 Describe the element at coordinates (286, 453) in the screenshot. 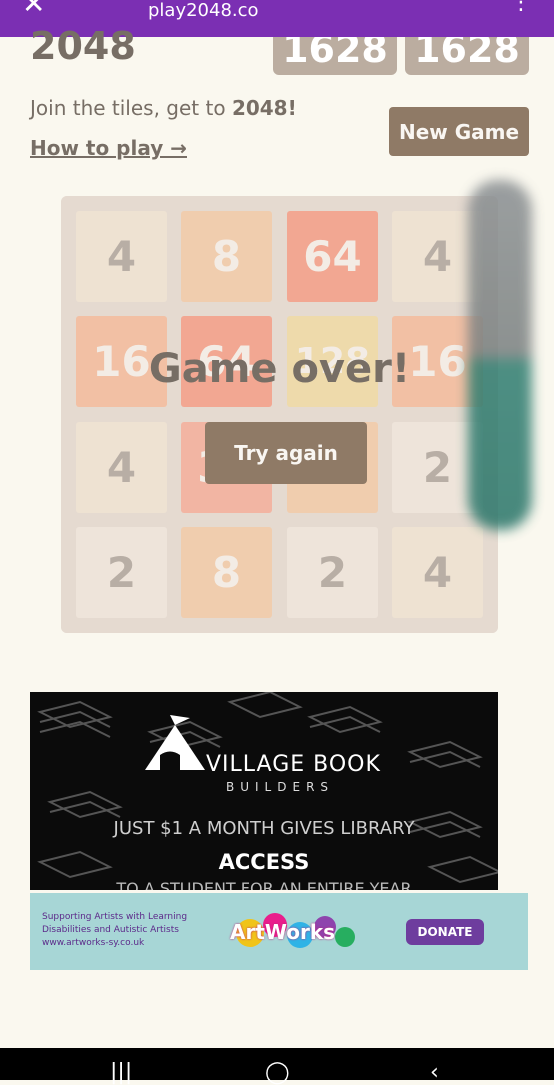

I see `try-again-button: Try again` at that location.